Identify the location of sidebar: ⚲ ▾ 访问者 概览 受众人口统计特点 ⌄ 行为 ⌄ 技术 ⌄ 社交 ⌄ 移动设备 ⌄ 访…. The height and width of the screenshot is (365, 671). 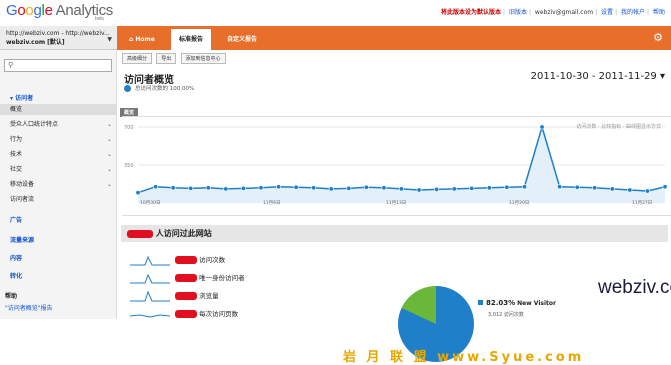
(58, 184).